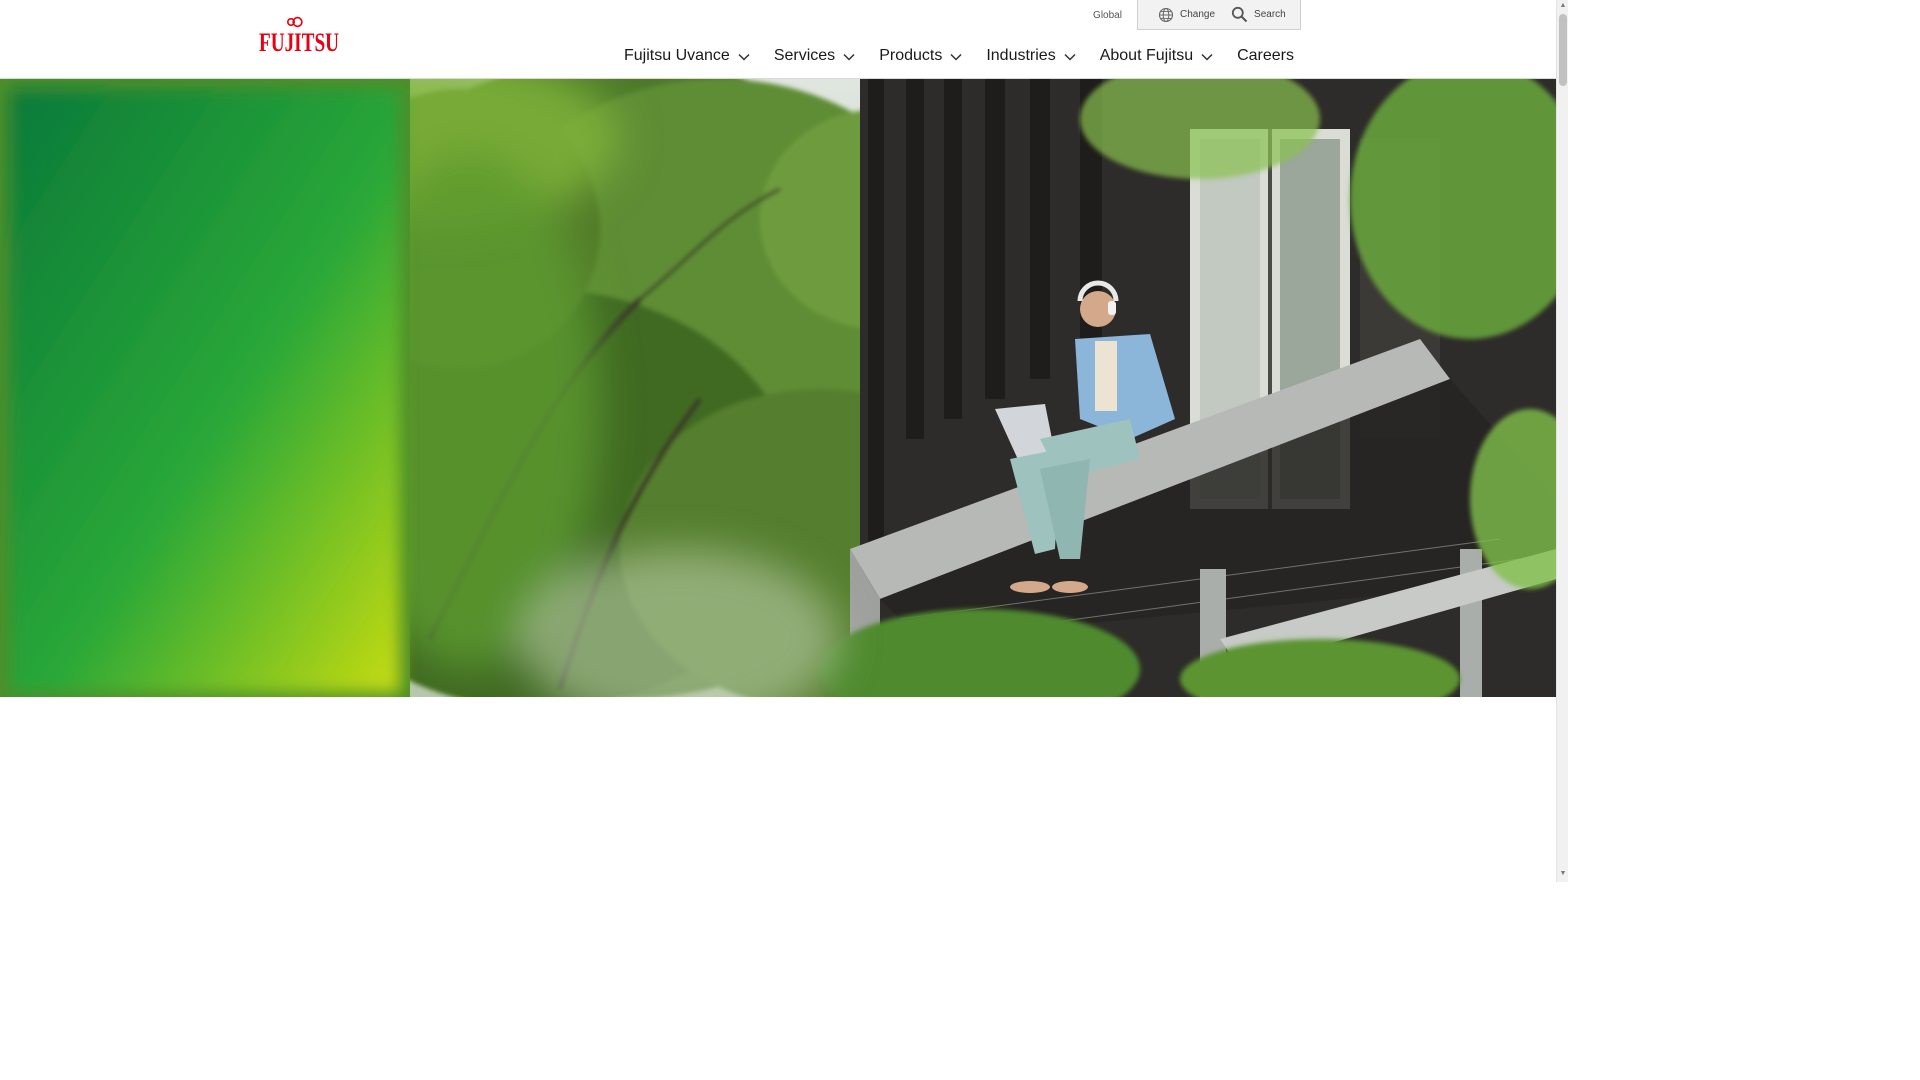 The image size is (1920, 1080). Describe the element at coordinates (1563, 6) in the screenshot. I see `scroll-up-icon: ▲` at that location.